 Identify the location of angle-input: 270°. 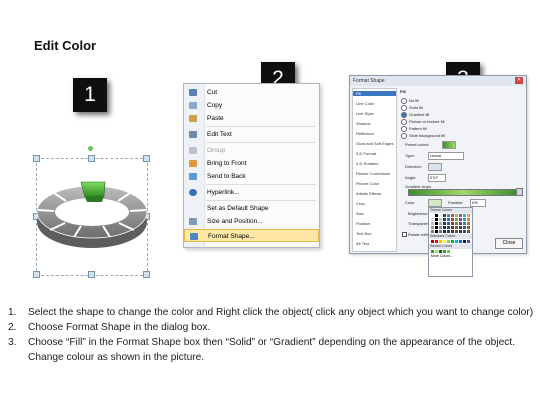
(437, 178).